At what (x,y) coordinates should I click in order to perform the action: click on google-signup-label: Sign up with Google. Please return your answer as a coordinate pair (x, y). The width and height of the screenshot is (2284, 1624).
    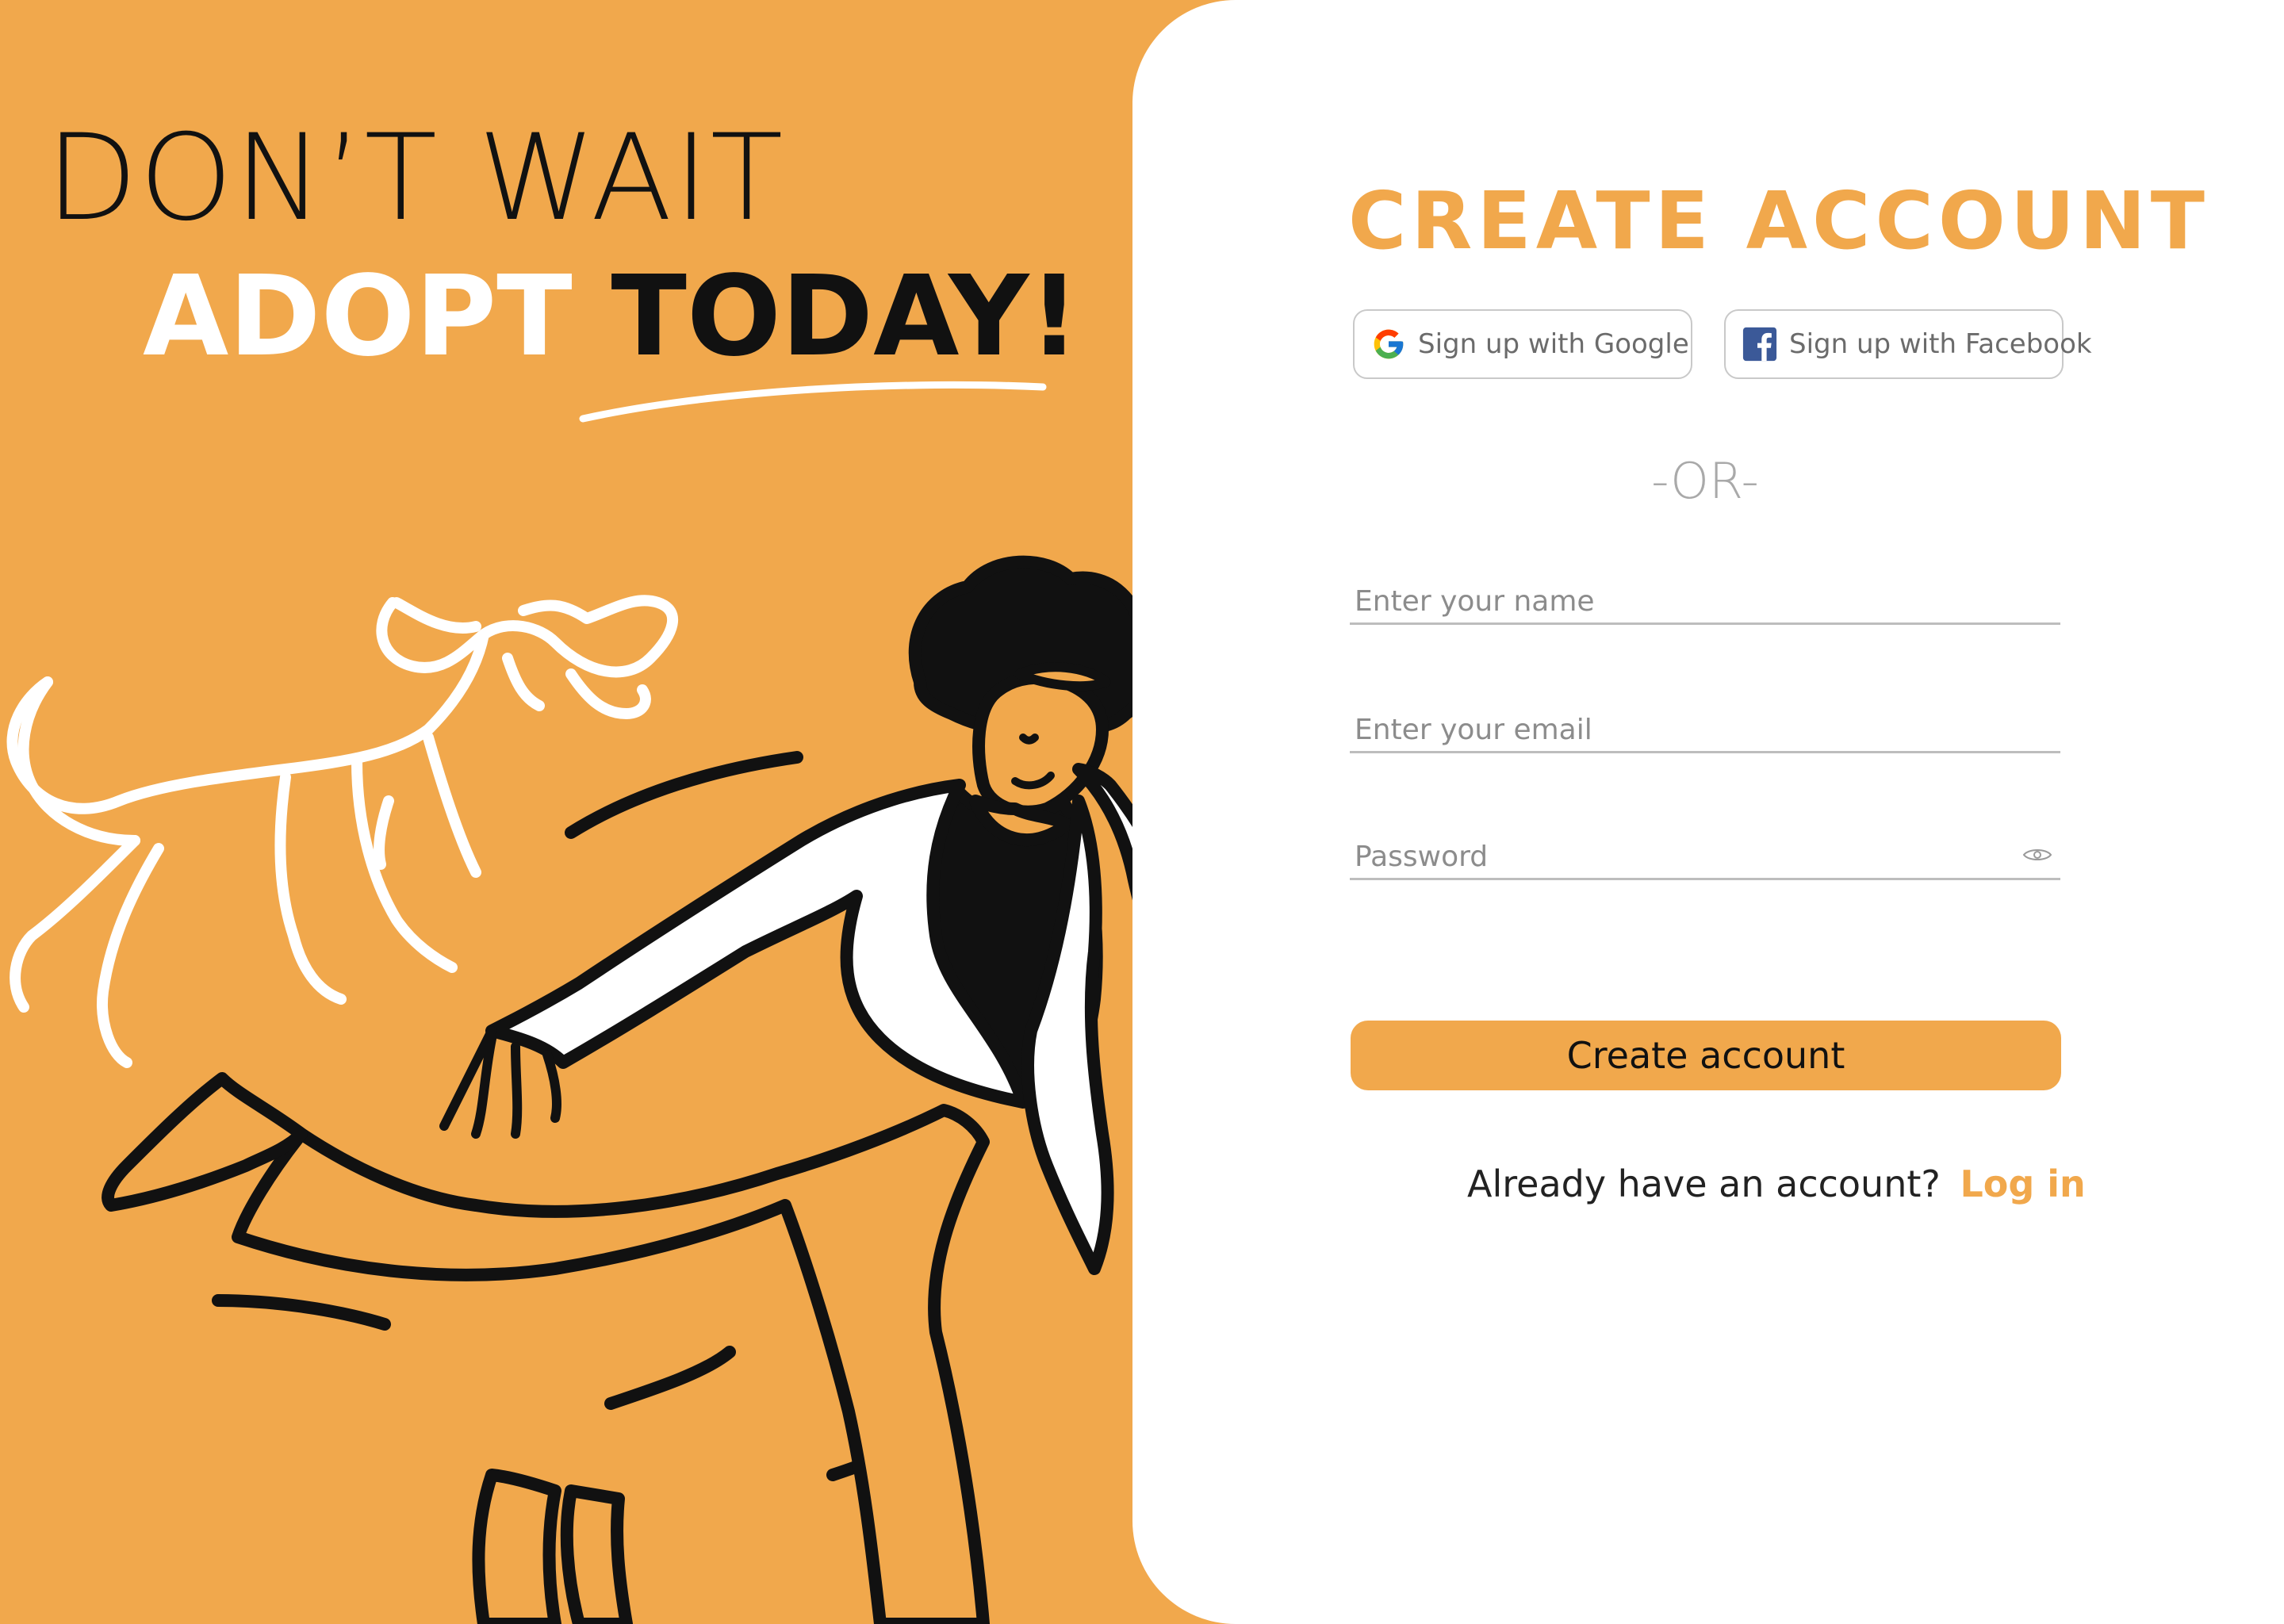
    Looking at the image, I should click on (1553, 344).